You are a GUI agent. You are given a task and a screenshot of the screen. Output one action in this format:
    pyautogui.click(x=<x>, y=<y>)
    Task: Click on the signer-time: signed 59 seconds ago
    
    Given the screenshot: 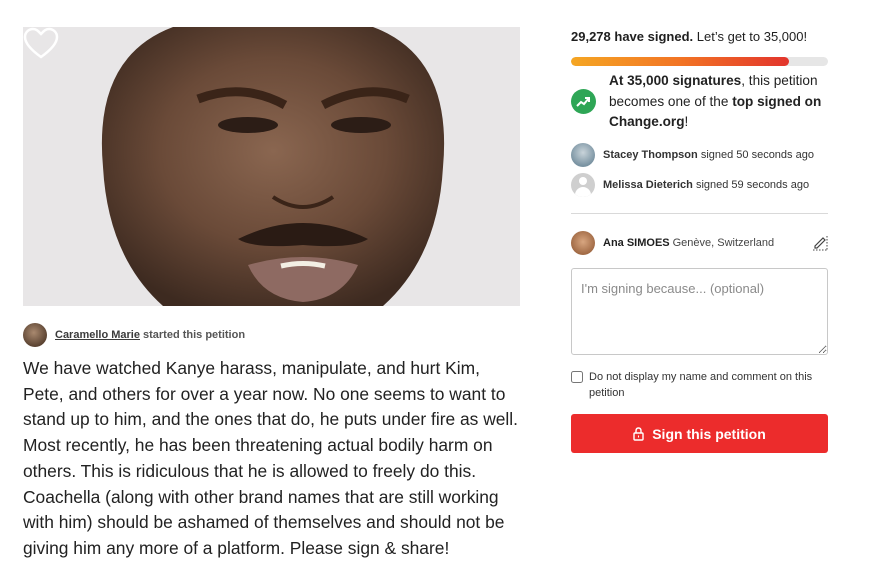 What is the action you would take?
    pyautogui.click(x=752, y=185)
    